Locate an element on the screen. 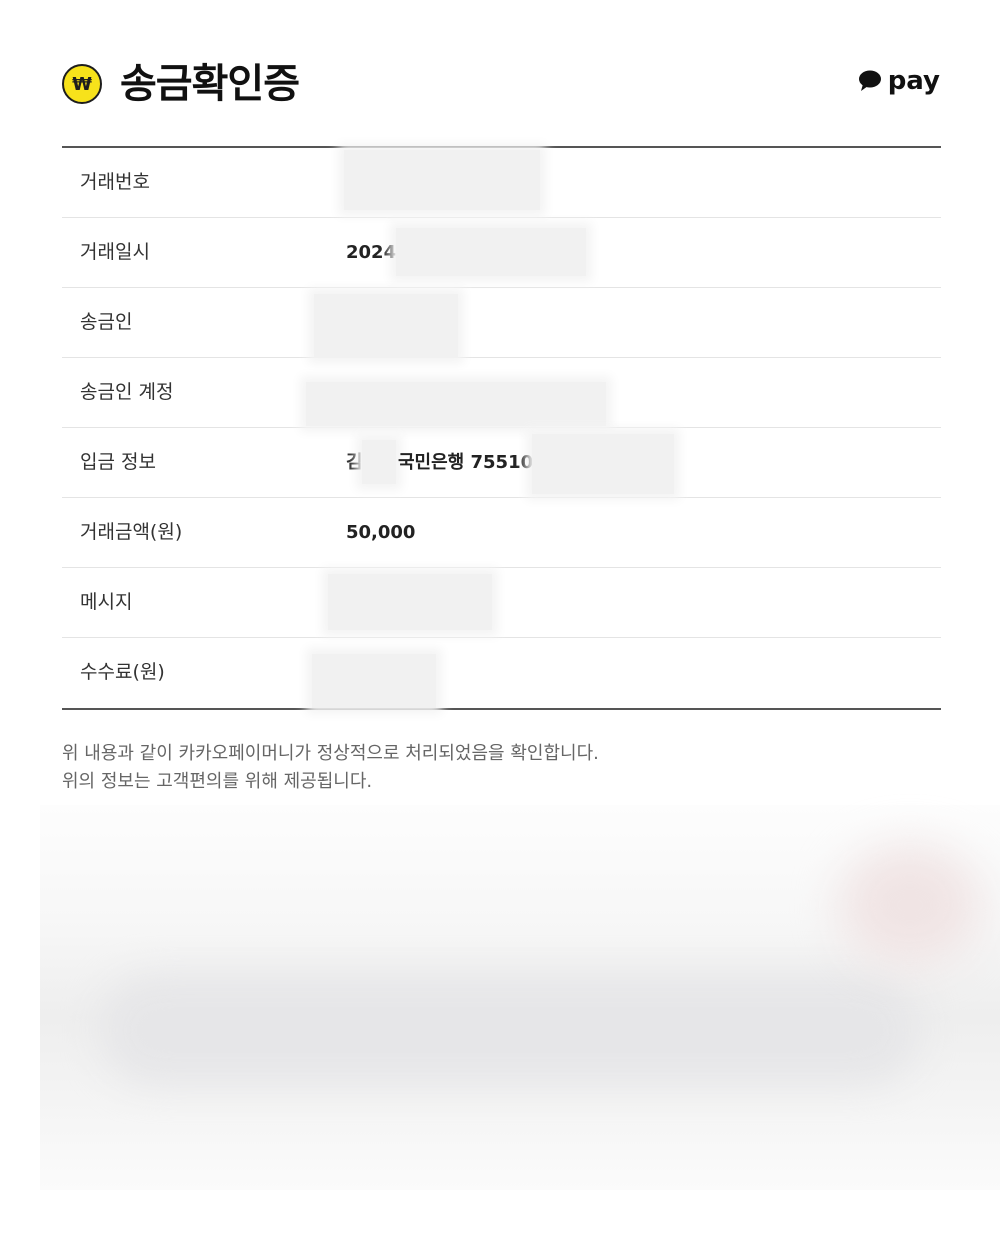 The image size is (1000, 1249). deposit-bank-account: 국민은행 75510 is located at coordinates (466, 462).